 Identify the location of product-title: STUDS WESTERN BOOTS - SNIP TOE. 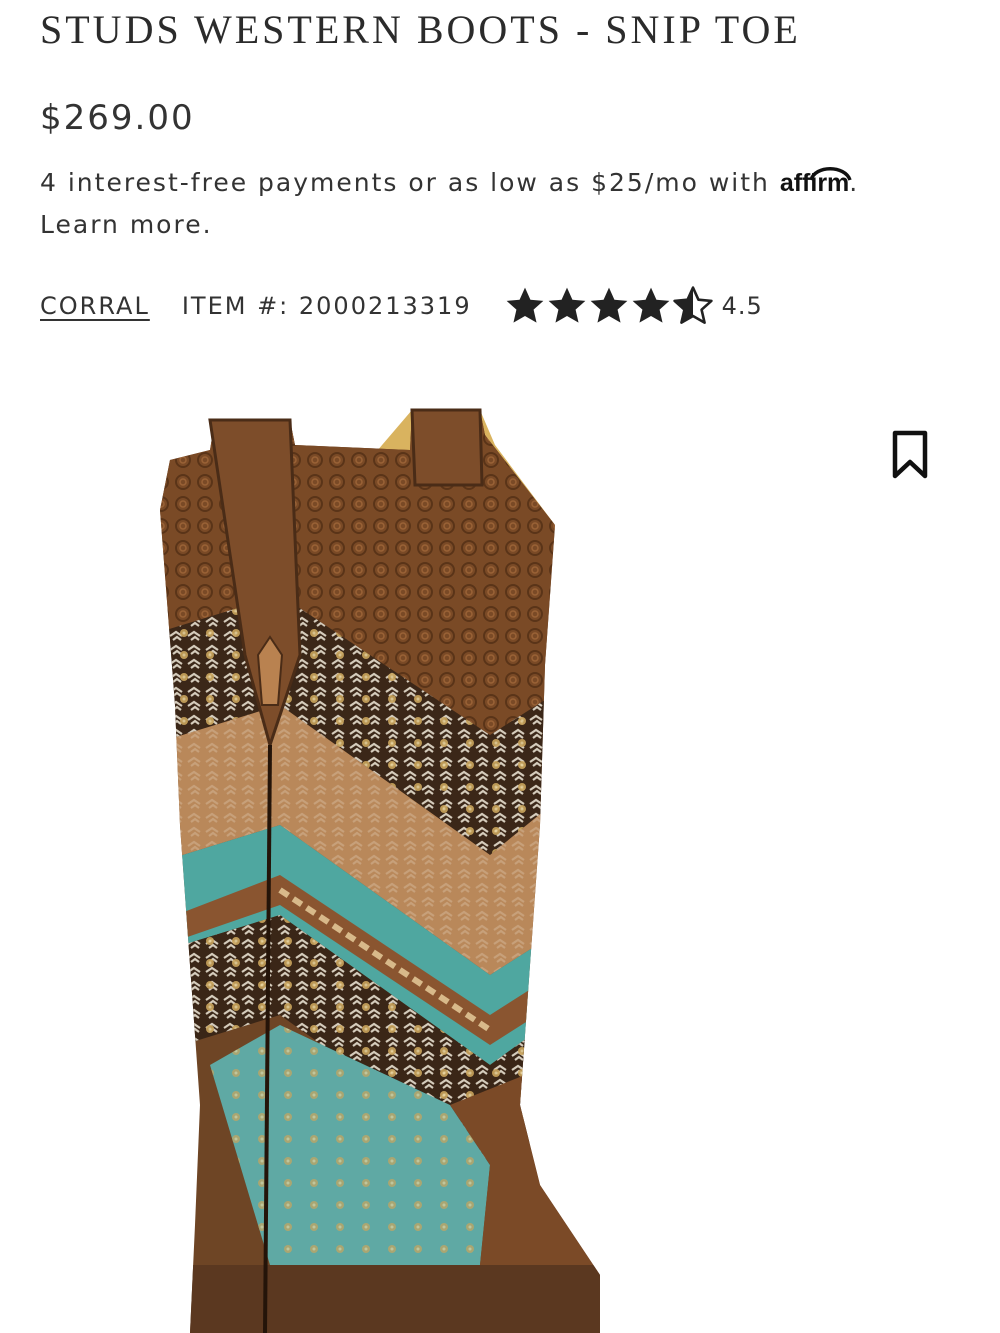
(420, 29).